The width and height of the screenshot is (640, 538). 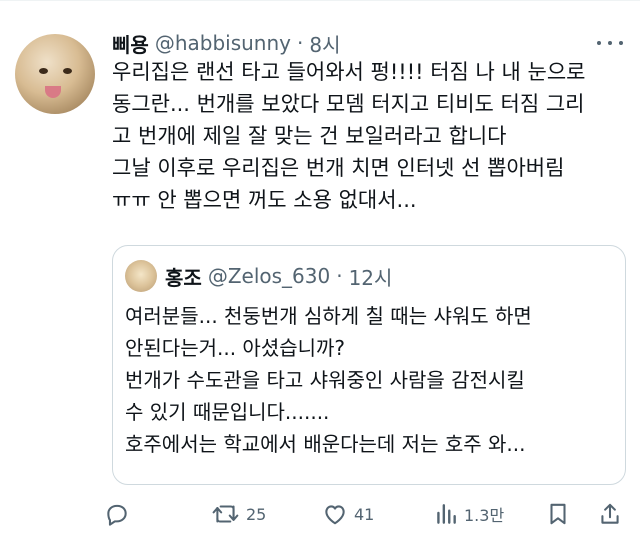 I want to click on tweet-header: 삐용 @habbisunny · 8시, so click(x=226, y=43).